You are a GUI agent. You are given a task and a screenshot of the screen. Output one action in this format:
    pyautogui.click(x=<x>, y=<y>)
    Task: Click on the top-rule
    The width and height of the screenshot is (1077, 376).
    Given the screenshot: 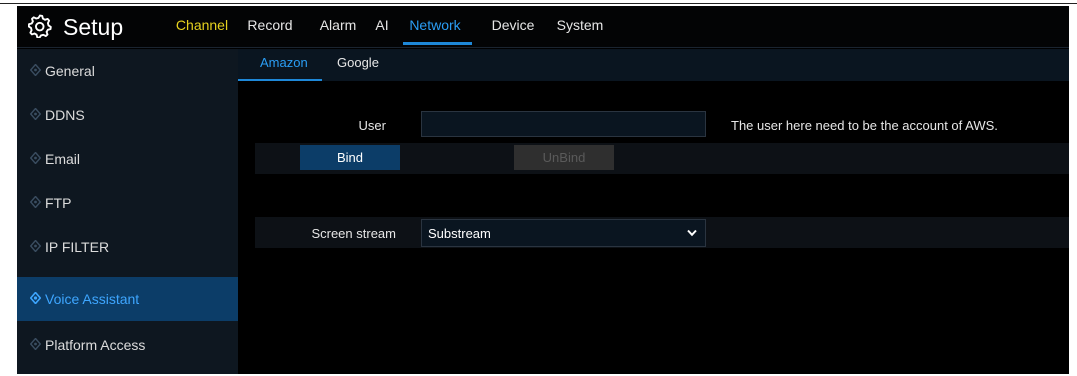 What is the action you would take?
    pyautogui.click(x=538, y=3)
    